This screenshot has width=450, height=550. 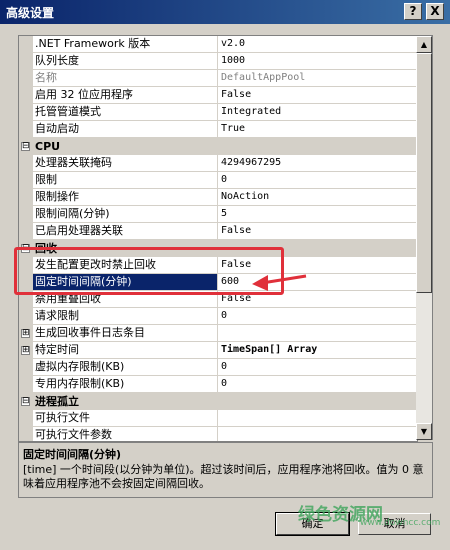 I want to click on scroll-down-icon: ▼, so click(x=424, y=431).